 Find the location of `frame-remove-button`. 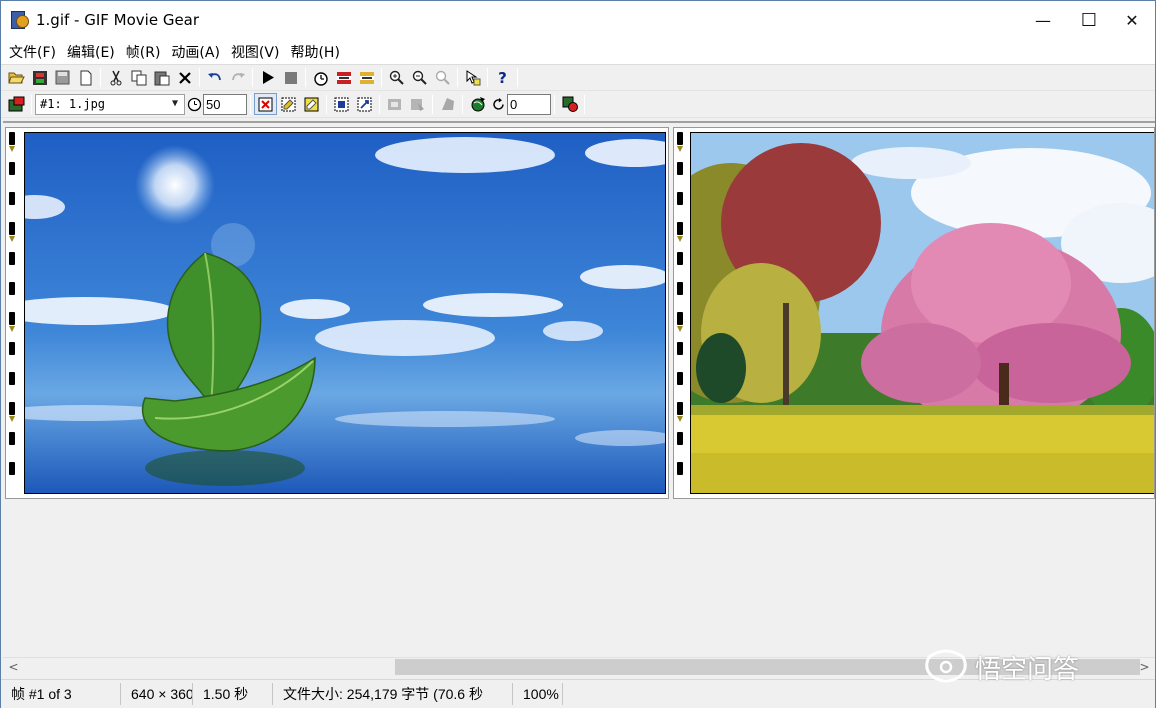

frame-remove-button is located at coordinates (366, 78).